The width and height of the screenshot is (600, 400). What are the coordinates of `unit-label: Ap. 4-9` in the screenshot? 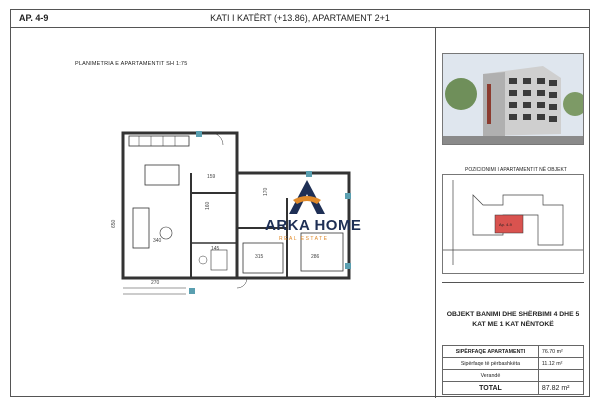 It's located at (506, 224).